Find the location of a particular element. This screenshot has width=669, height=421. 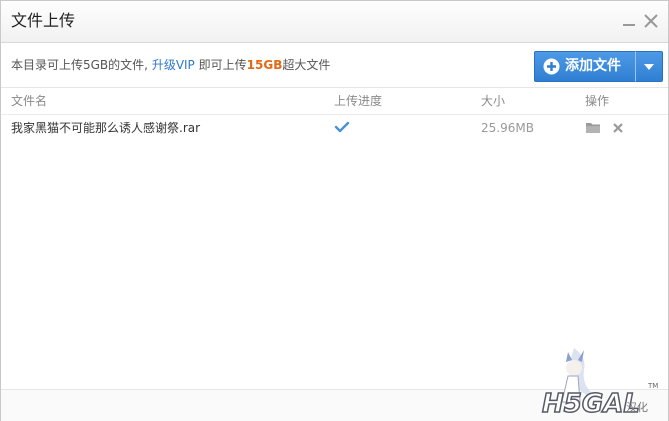

quota-middle: 即可上传 is located at coordinates (222, 65).